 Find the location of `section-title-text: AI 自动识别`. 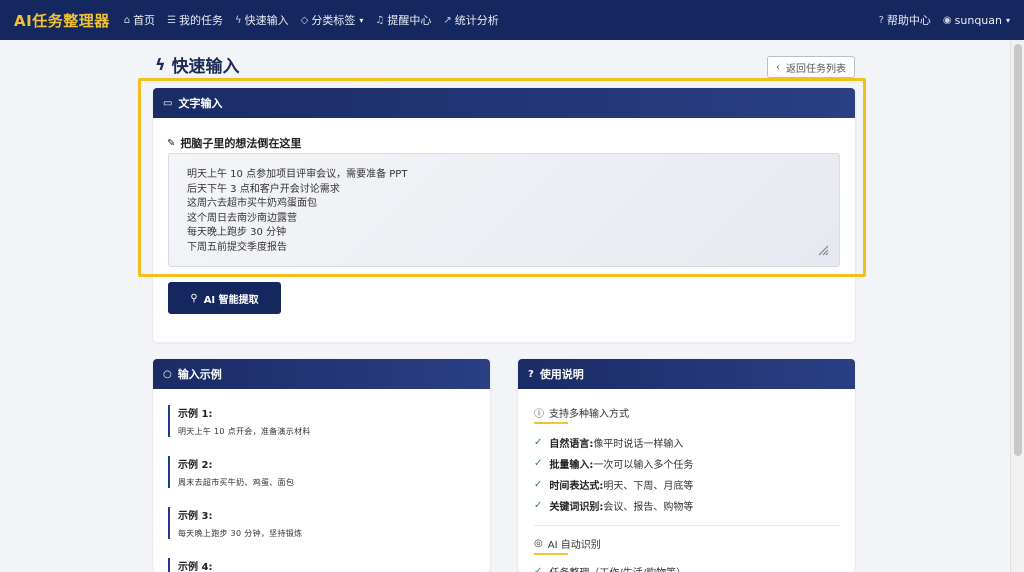

section-title-text: AI 自动识别 is located at coordinates (574, 545).